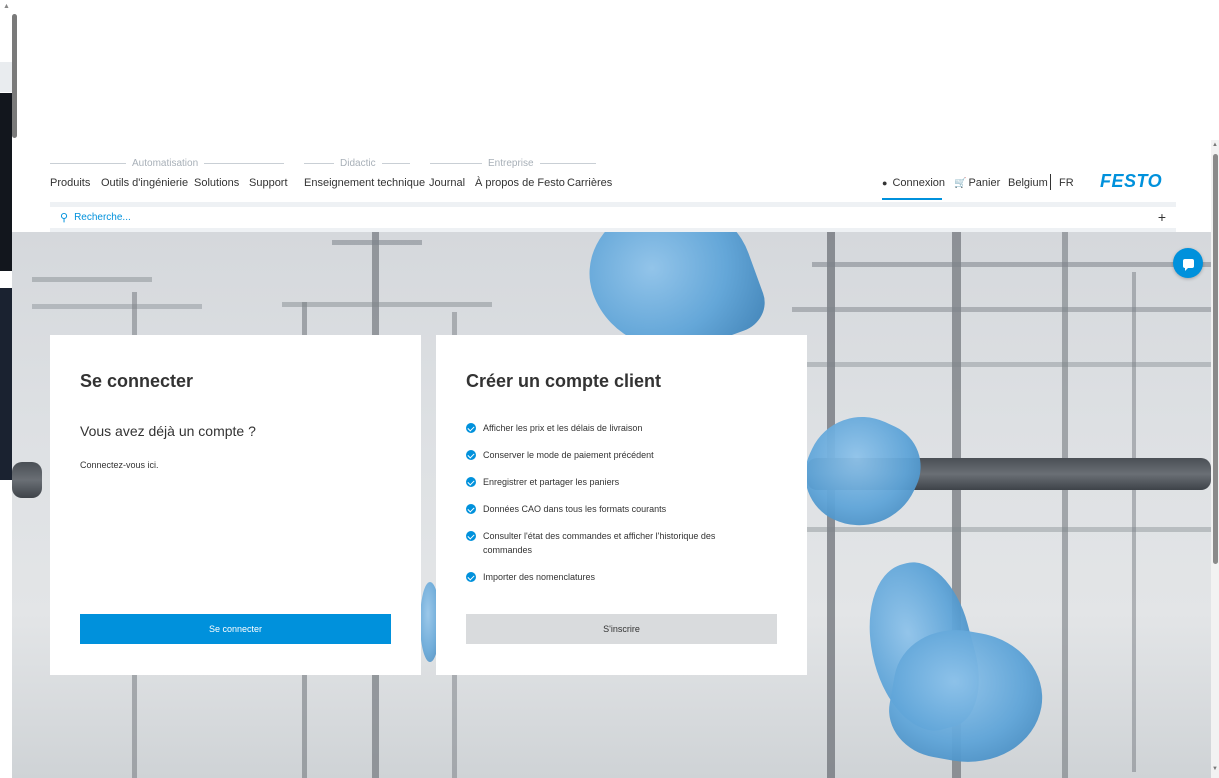  What do you see at coordinates (447, 183) in the screenshot?
I see `nav-item-journal: Journal` at bounding box center [447, 183].